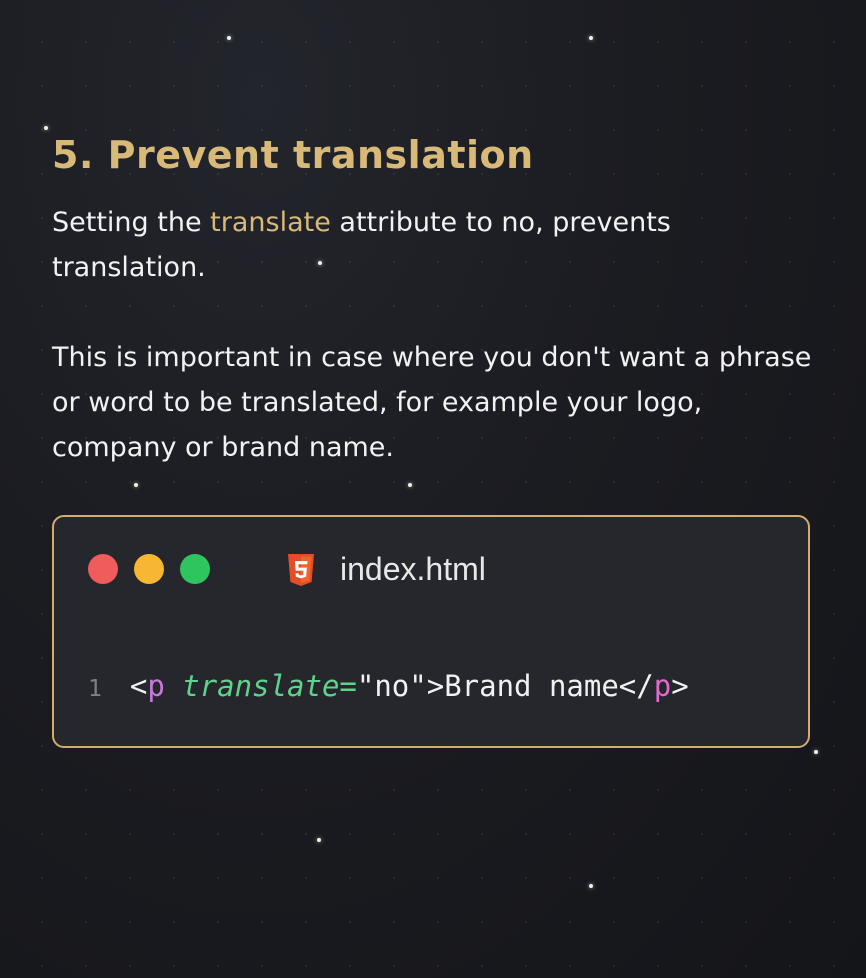 The width and height of the screenshot is (866, 978). I want to click on code-token-attribute: translate, so click(261, 686).